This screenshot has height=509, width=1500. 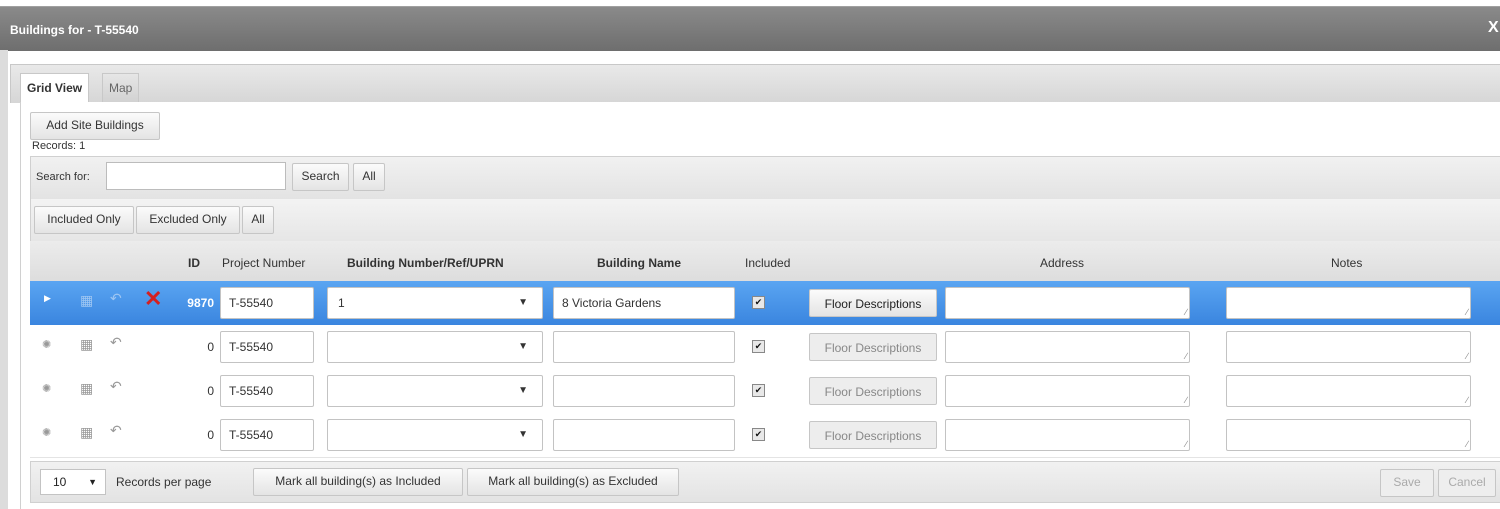 I want to click on mark-all-excluded-button: Mark all building(s) as Excluded, so click(x=573, y=482).